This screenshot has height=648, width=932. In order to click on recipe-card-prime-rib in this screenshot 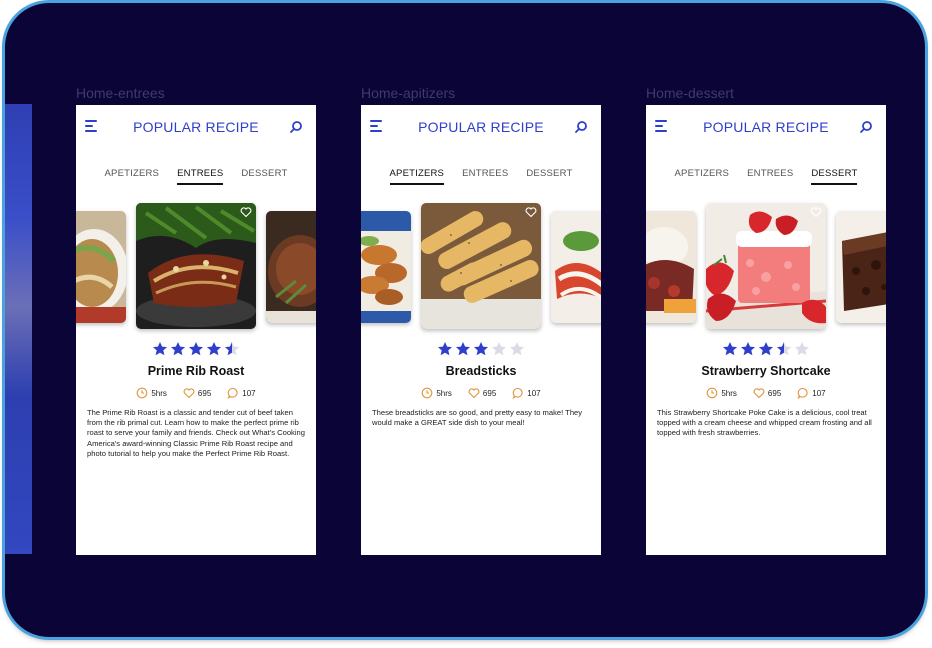, I will do `click(196, 266)`.